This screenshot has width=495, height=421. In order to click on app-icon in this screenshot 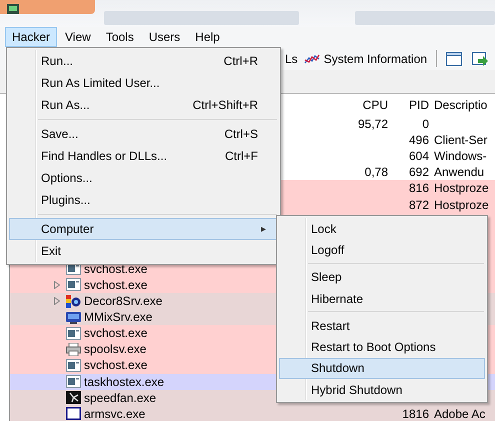, I will do `click(13, 9)`.